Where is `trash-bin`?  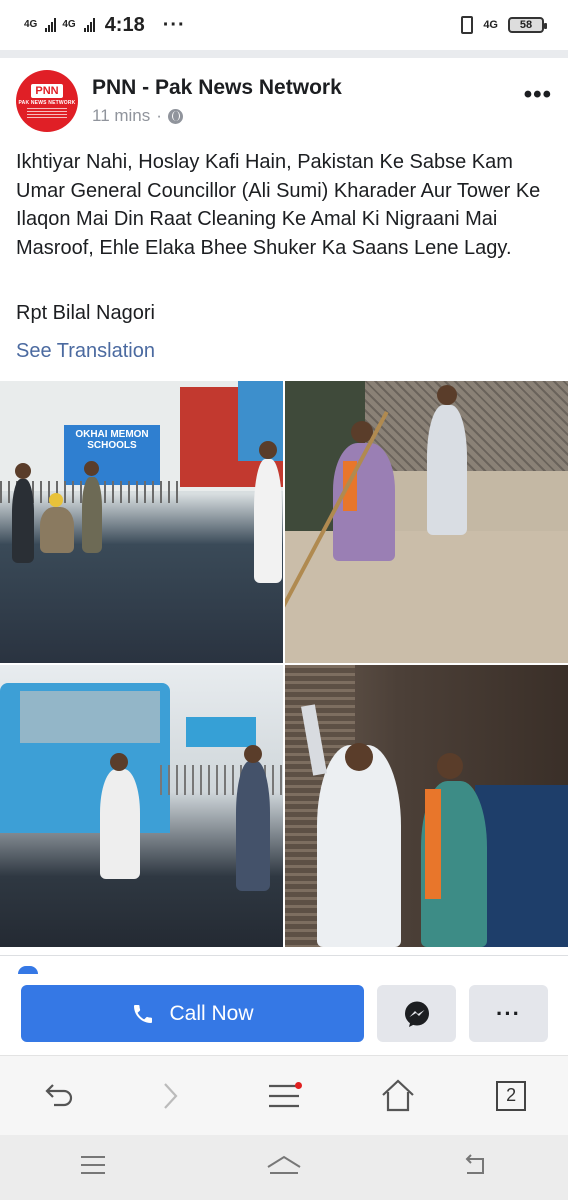
trash-bin is located at coordinates (521, 866).